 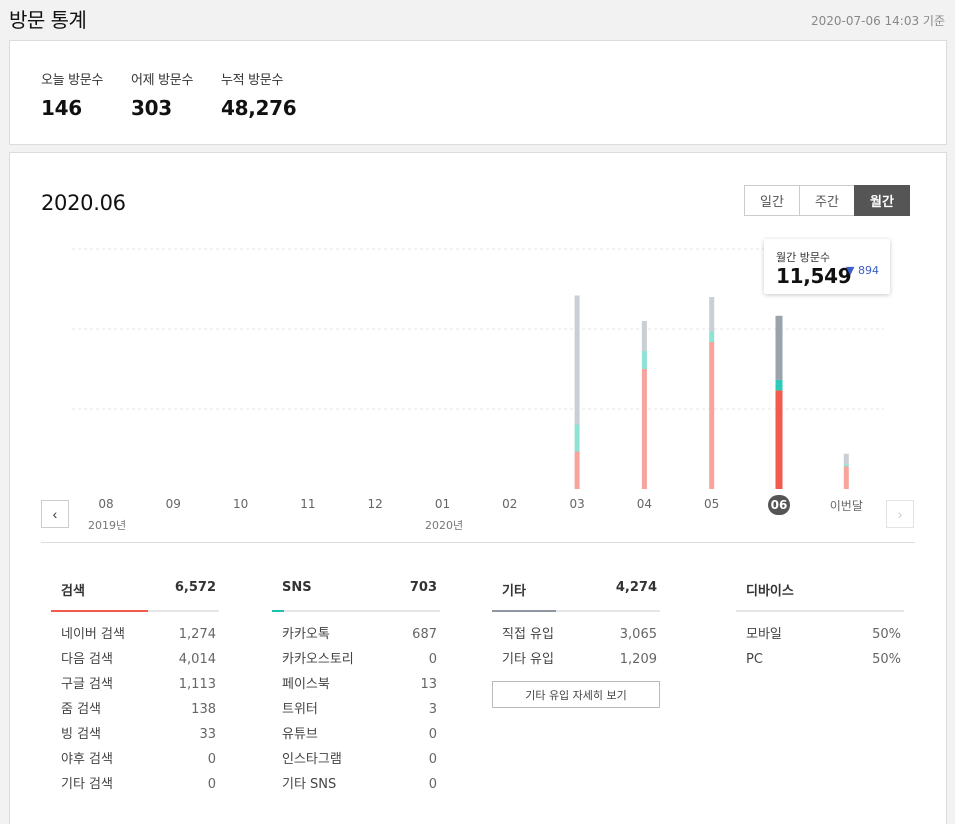 What do you see at coordinates (135, 759) in the screenshot?
I see `list-item: 야후 검색 0` at bounding box center [135, 759].